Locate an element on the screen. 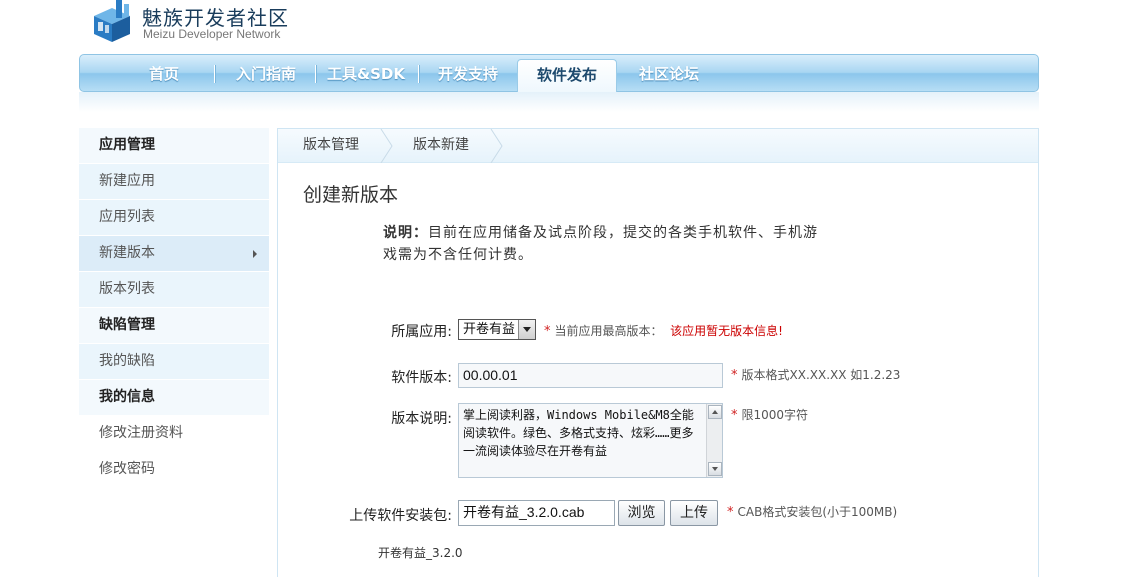 The height and width of the screenshot is (577, 1133). uploaded-file-name: 开卷有益_3.2.0 is located at coordinates (420, 553).